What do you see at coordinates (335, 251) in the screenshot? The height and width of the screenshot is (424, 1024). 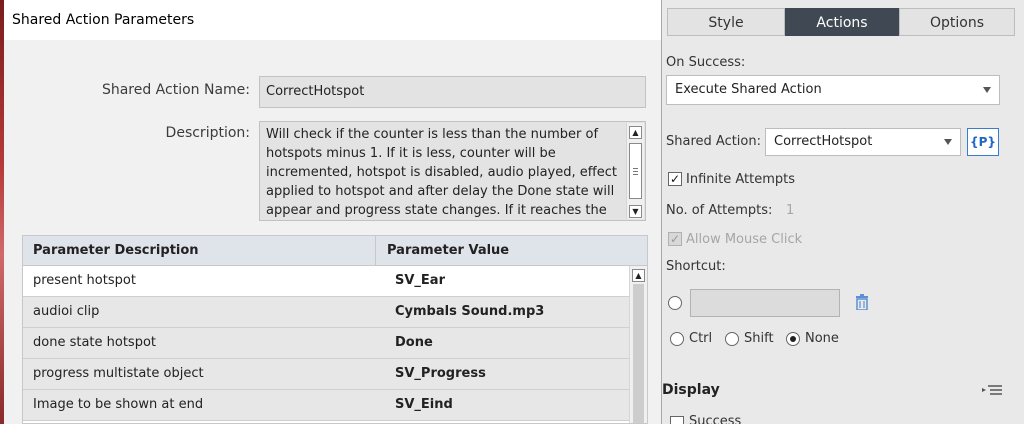 I see `table-header: Parameter Description Parameter Value` at bounding box center [335, 251].